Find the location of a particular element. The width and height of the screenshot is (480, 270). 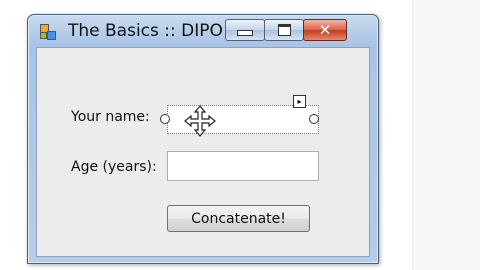

title-bar: The Basics :: DIPO ✕ is located at coordinates (203, 31).